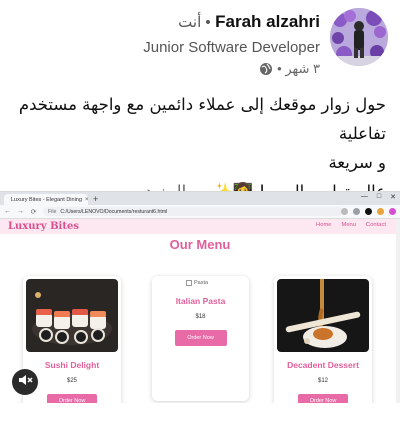  I want to click on page-scrollbar, so click(398, 311).